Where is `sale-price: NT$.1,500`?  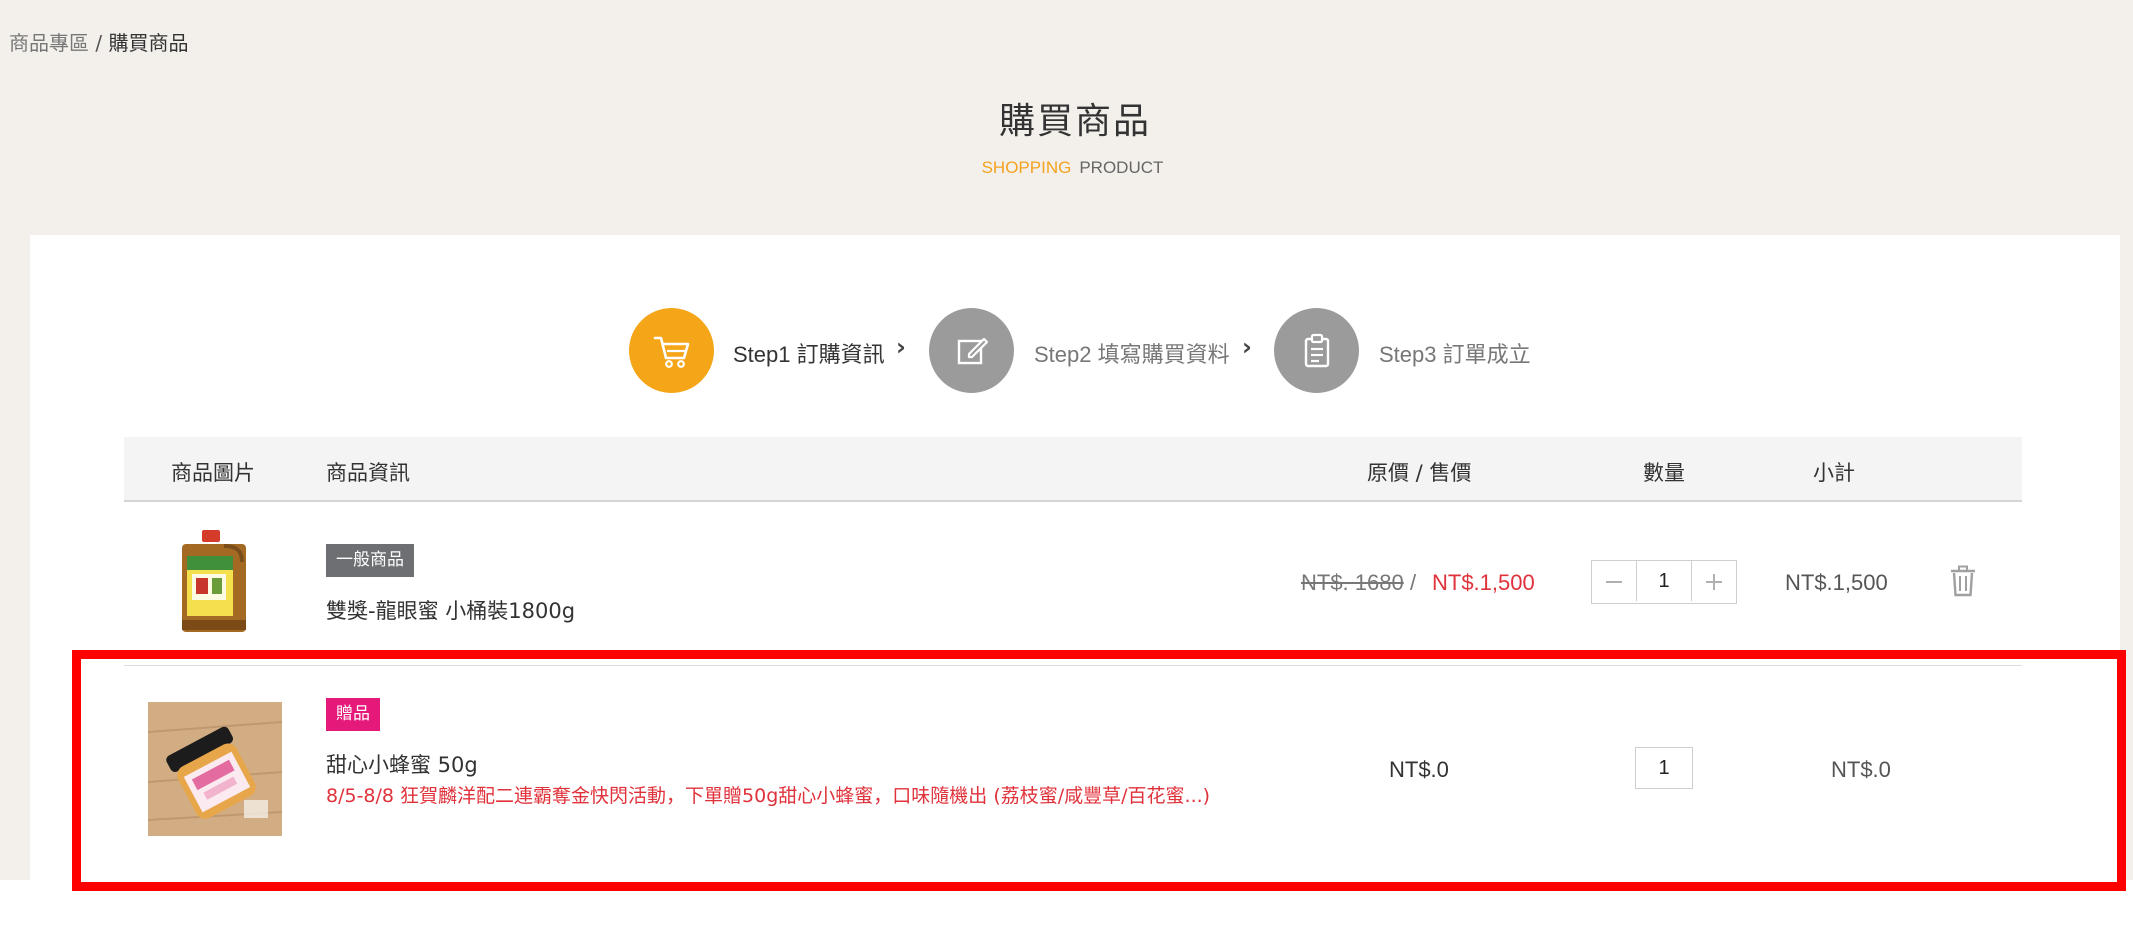 sale-price: NT$.1,500 is located at coordinates (1483, 582).